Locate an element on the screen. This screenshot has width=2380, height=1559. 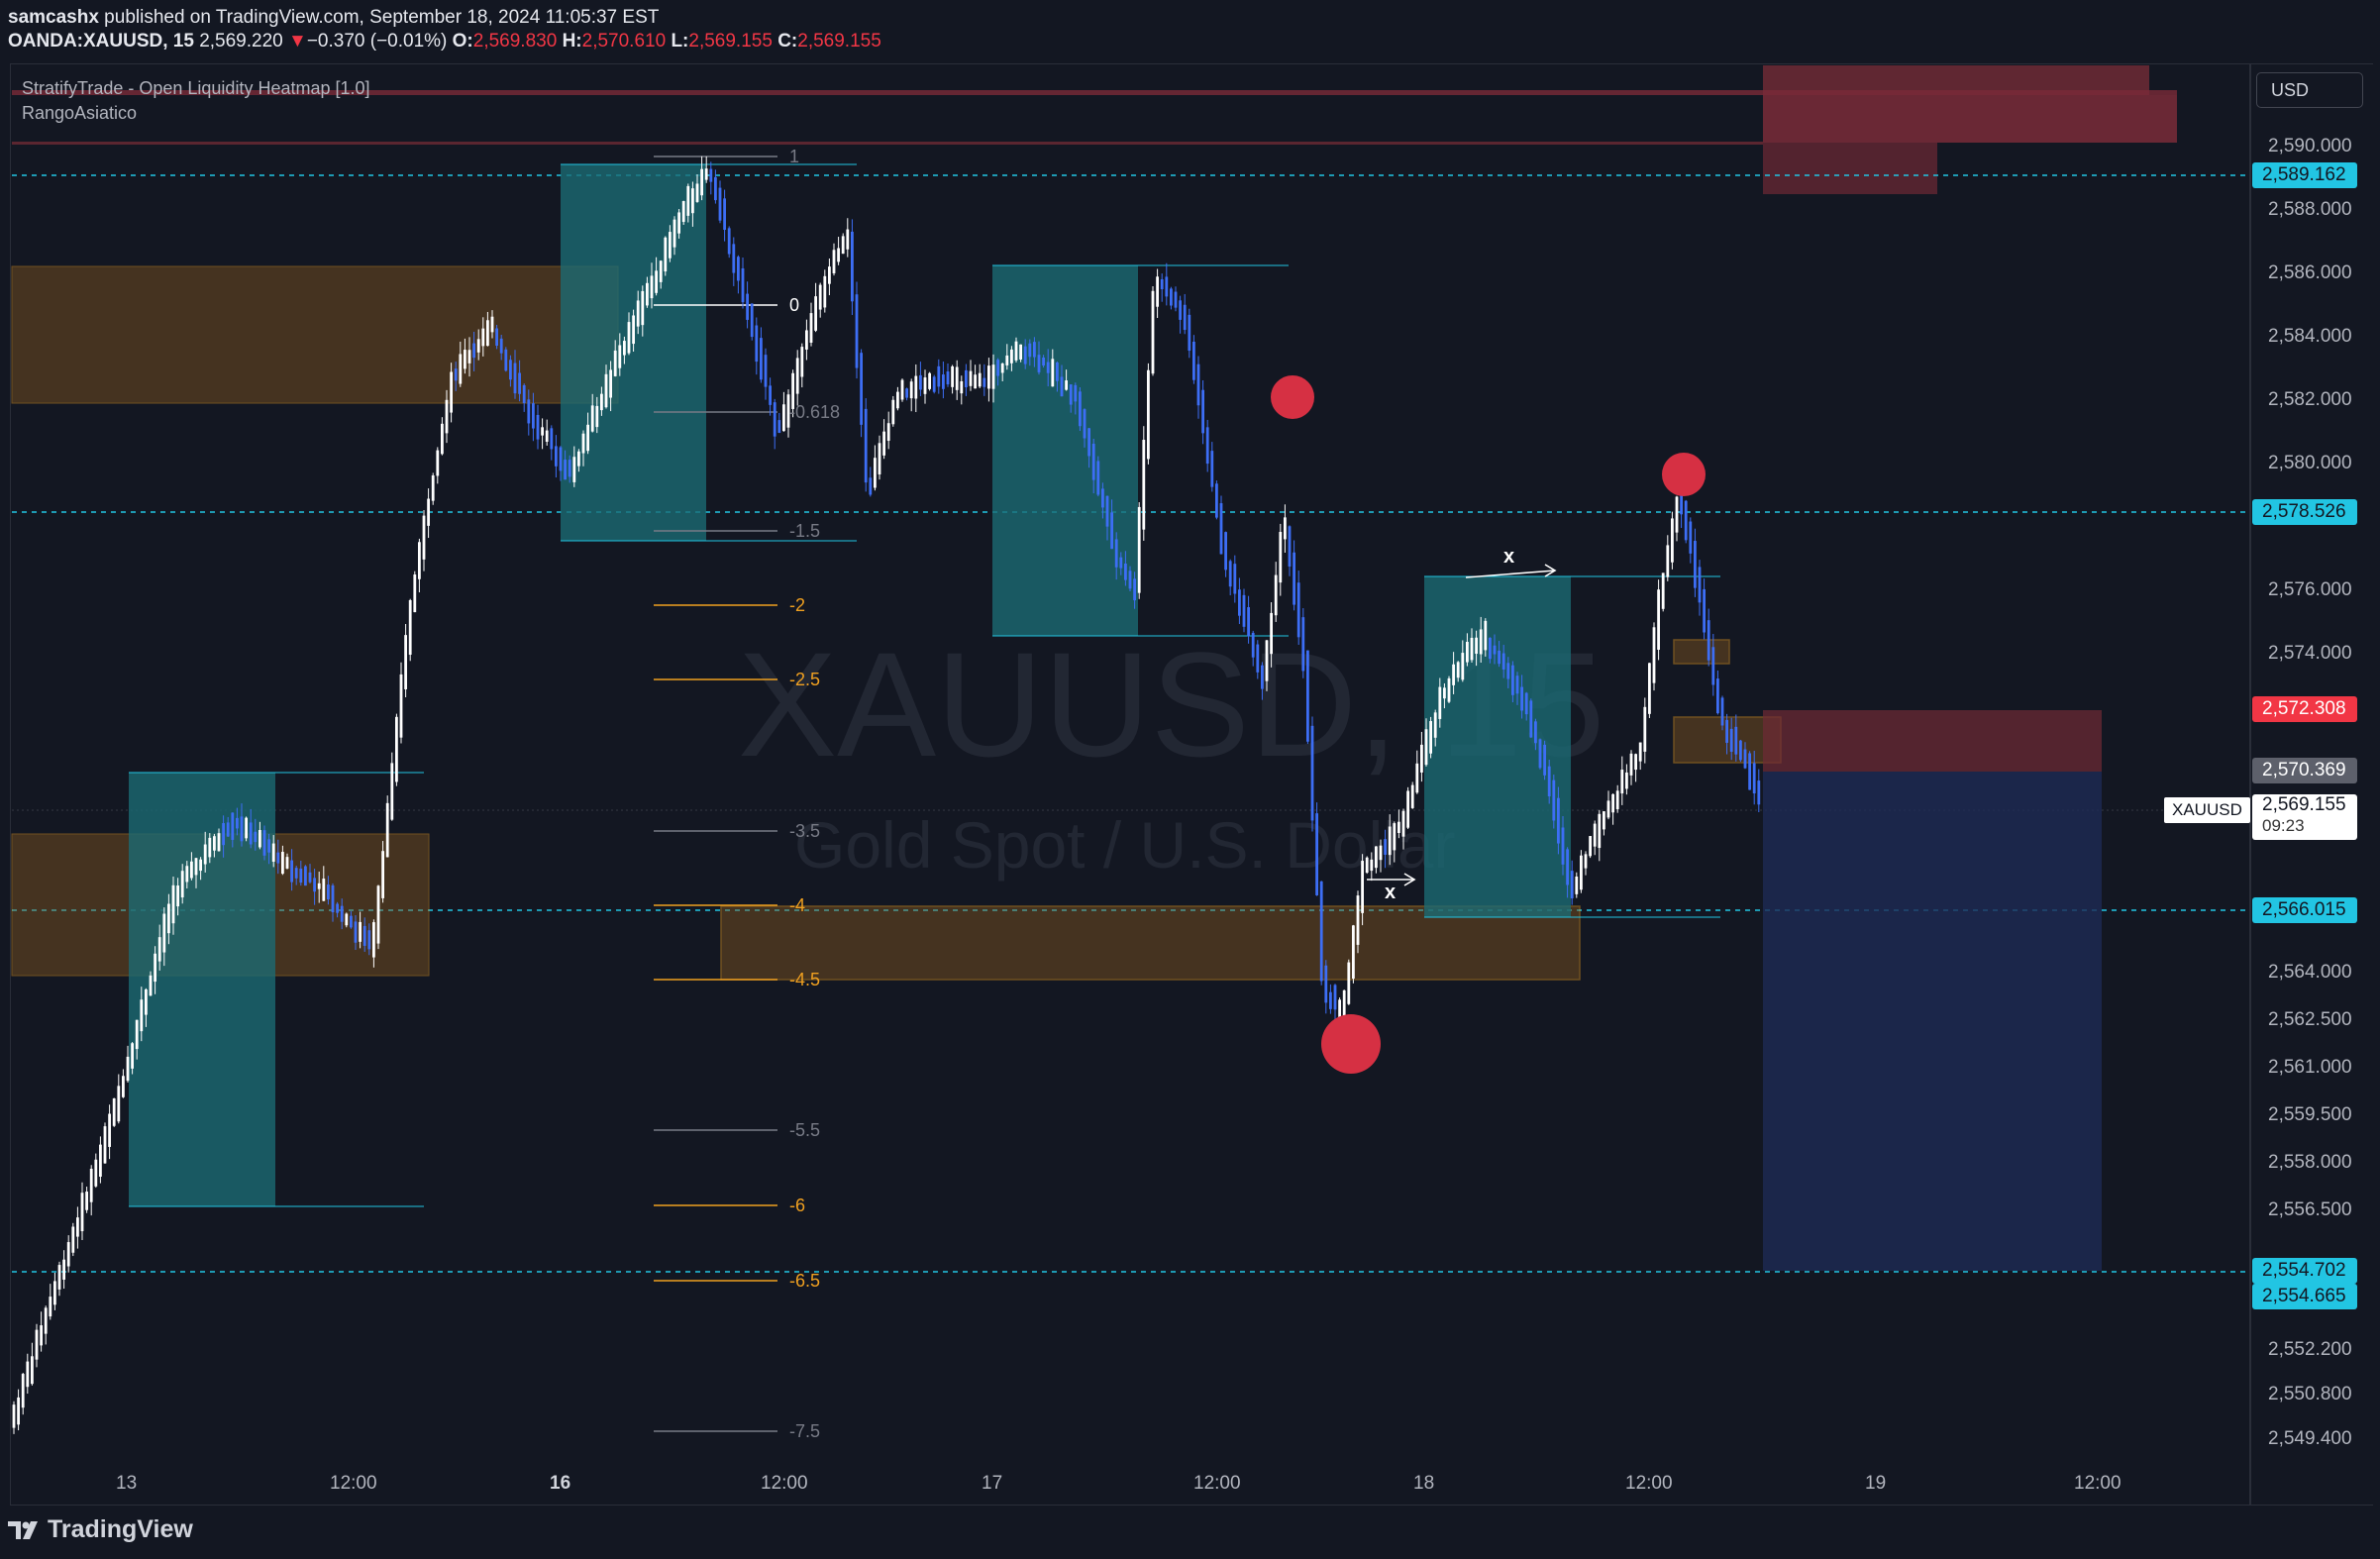
price-label: 2,586.000 is located at coordinates (2310, 272).